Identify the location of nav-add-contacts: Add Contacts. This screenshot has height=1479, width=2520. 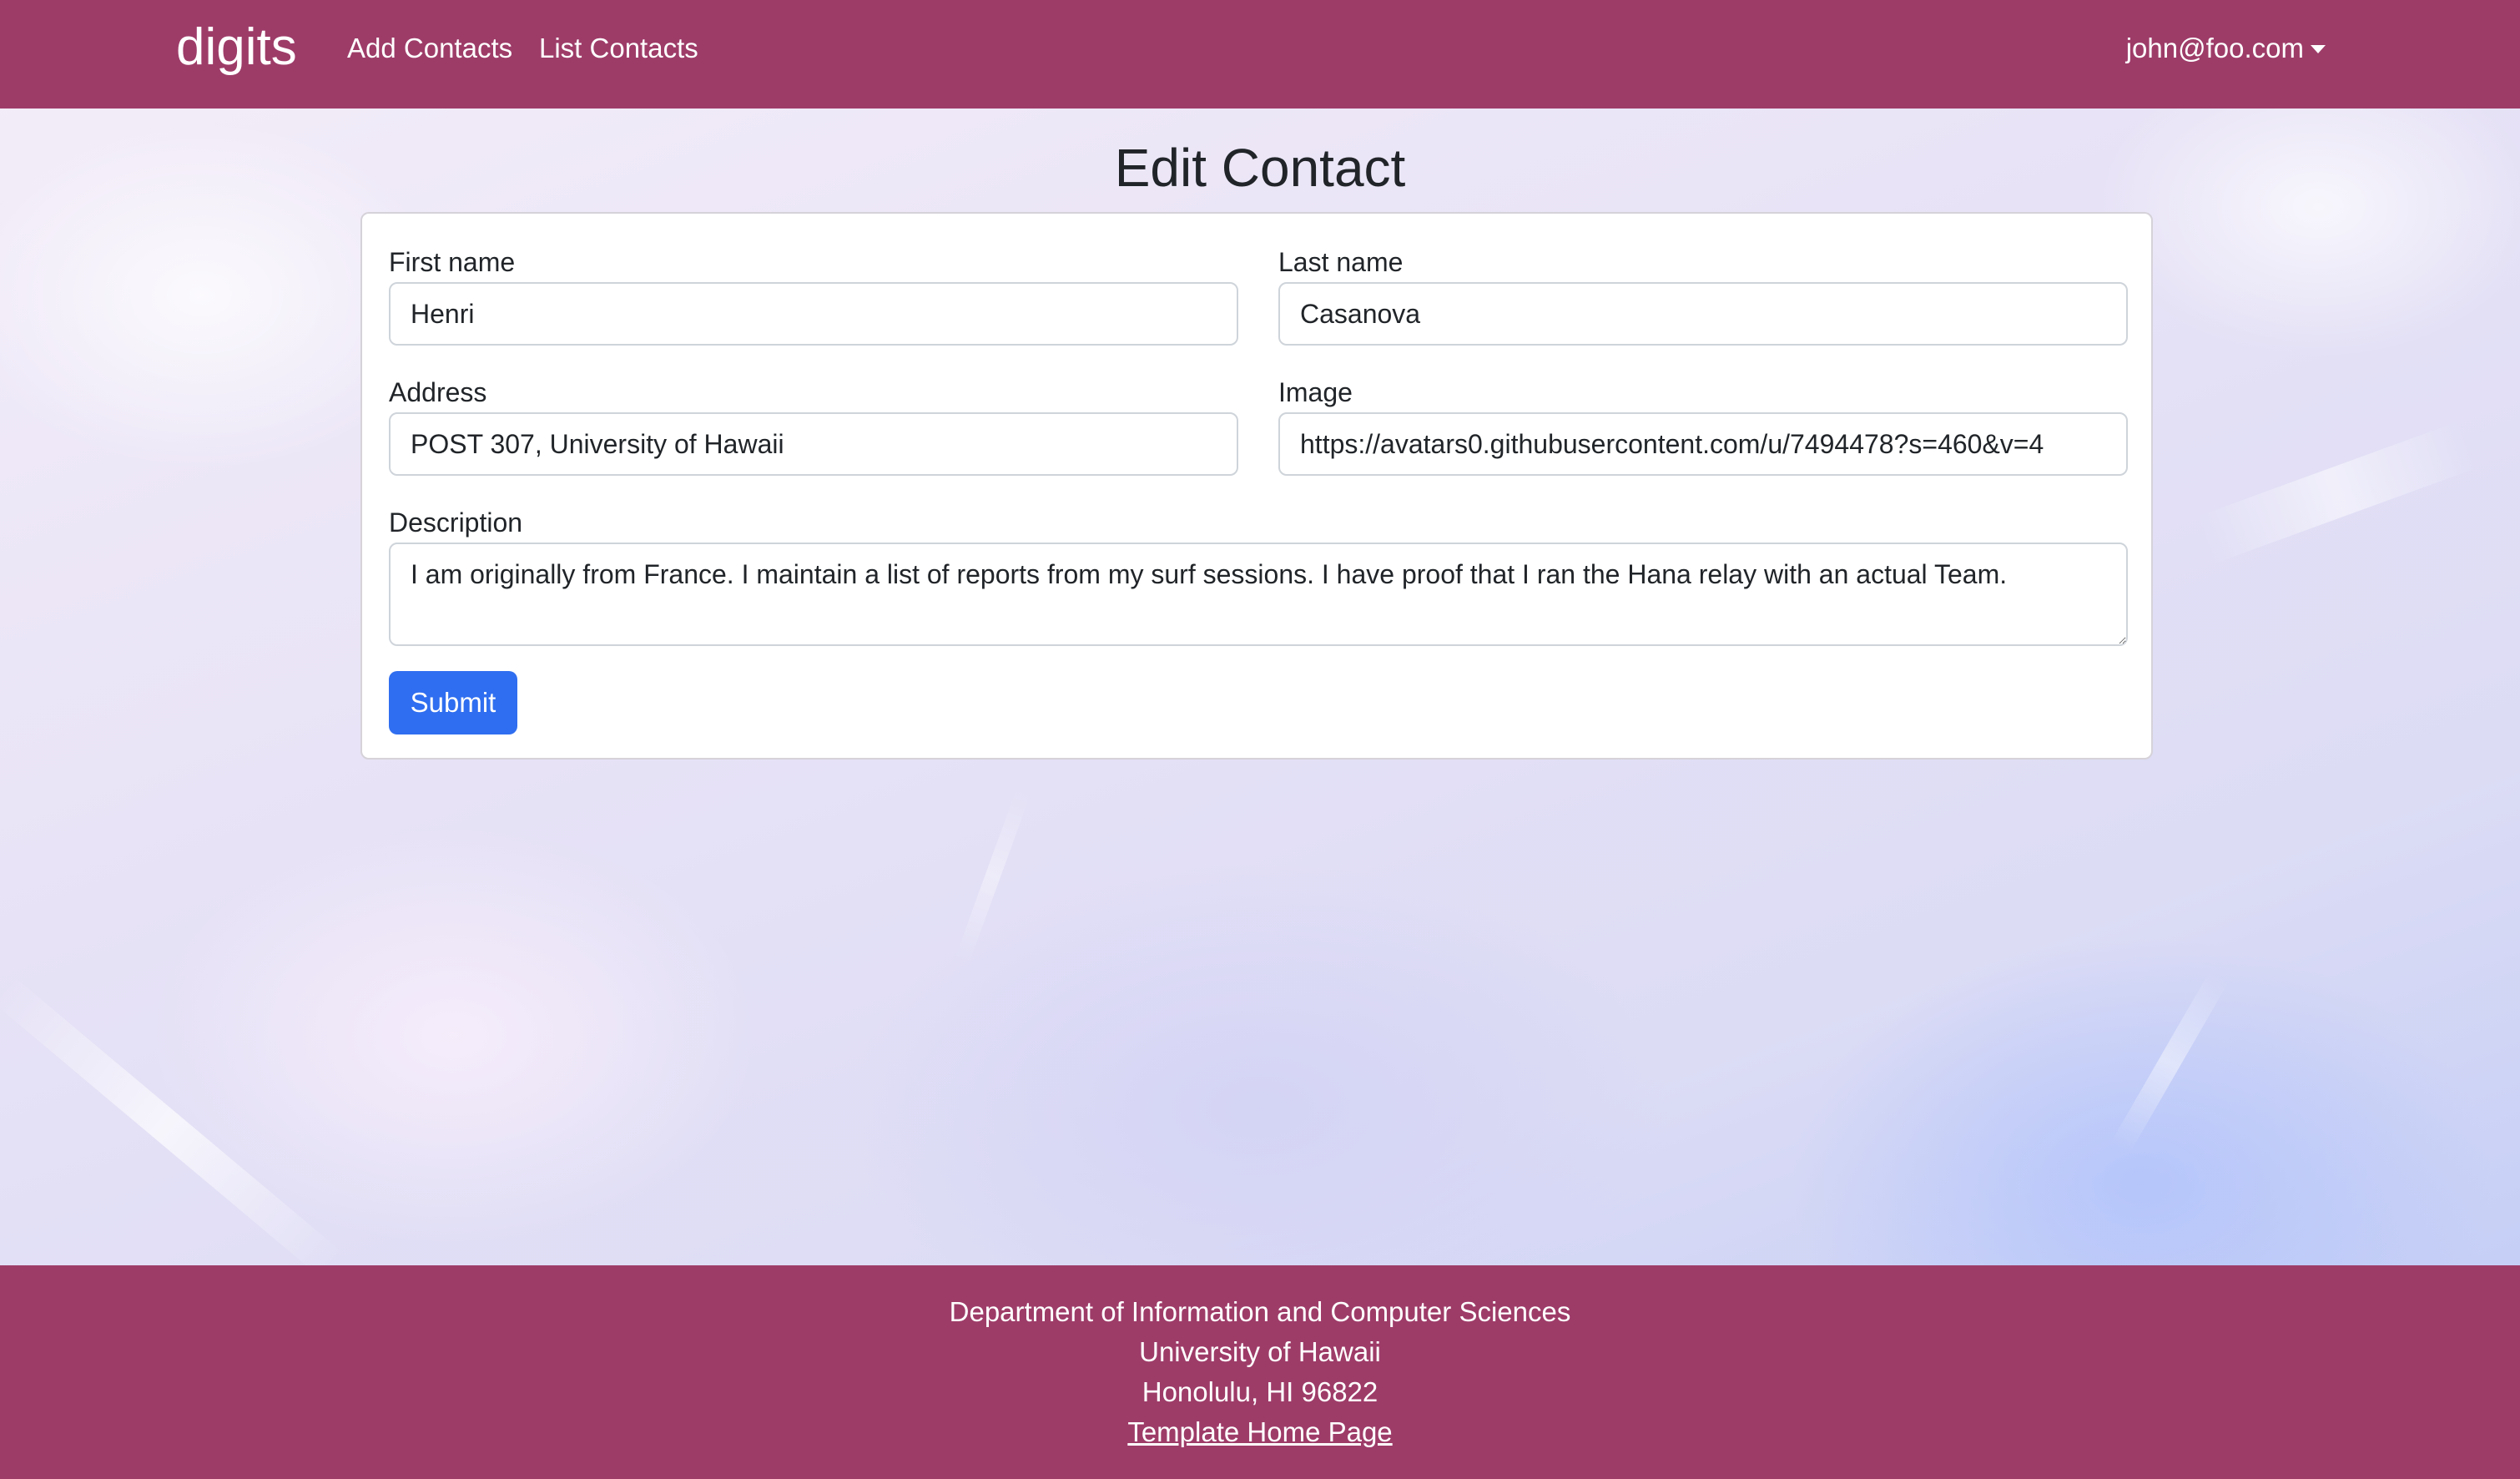
(429, 48).